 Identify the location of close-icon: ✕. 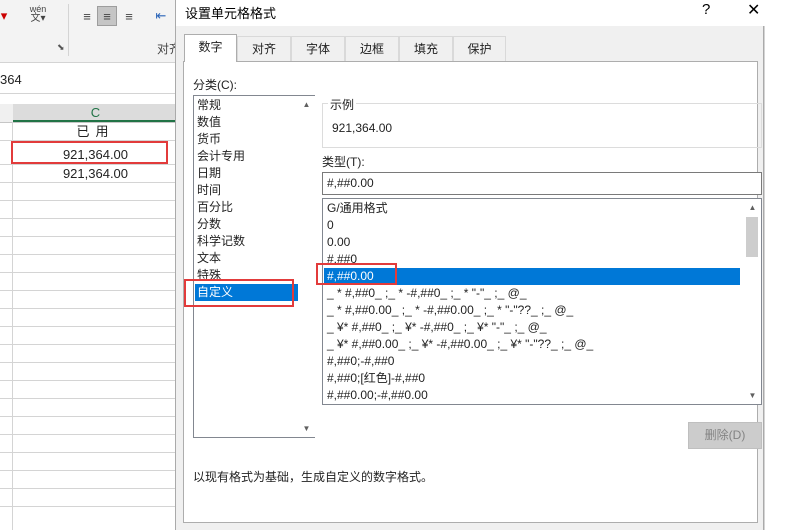
(753, 10).